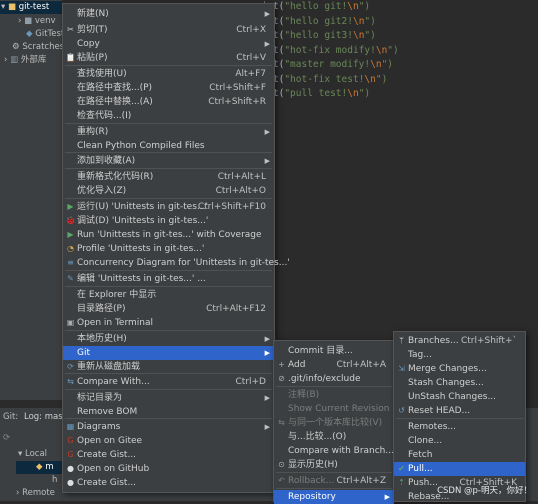  Describe the element at coordinates (168, 191) in the screenshot. I see `menu-item: 优化导入(Z) Ctrl+Alt+O` at that location.